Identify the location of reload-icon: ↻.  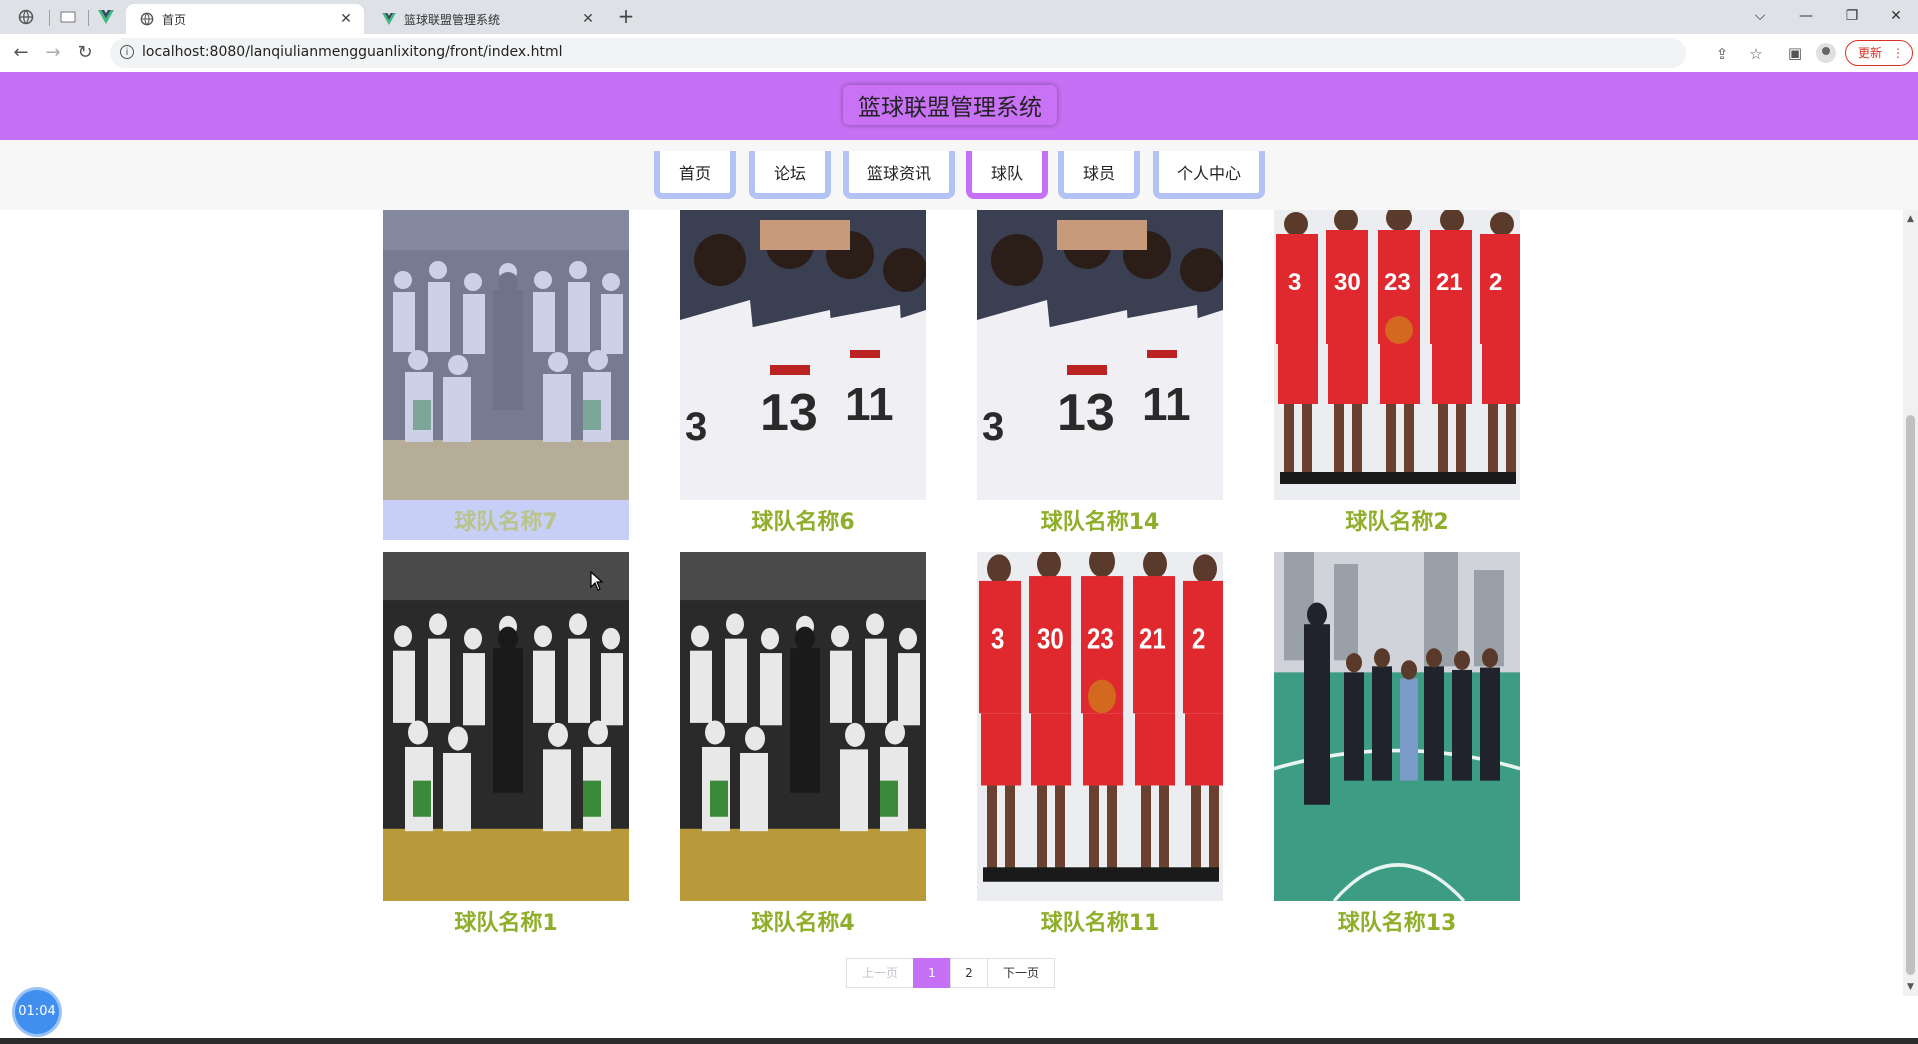
(85, 53).